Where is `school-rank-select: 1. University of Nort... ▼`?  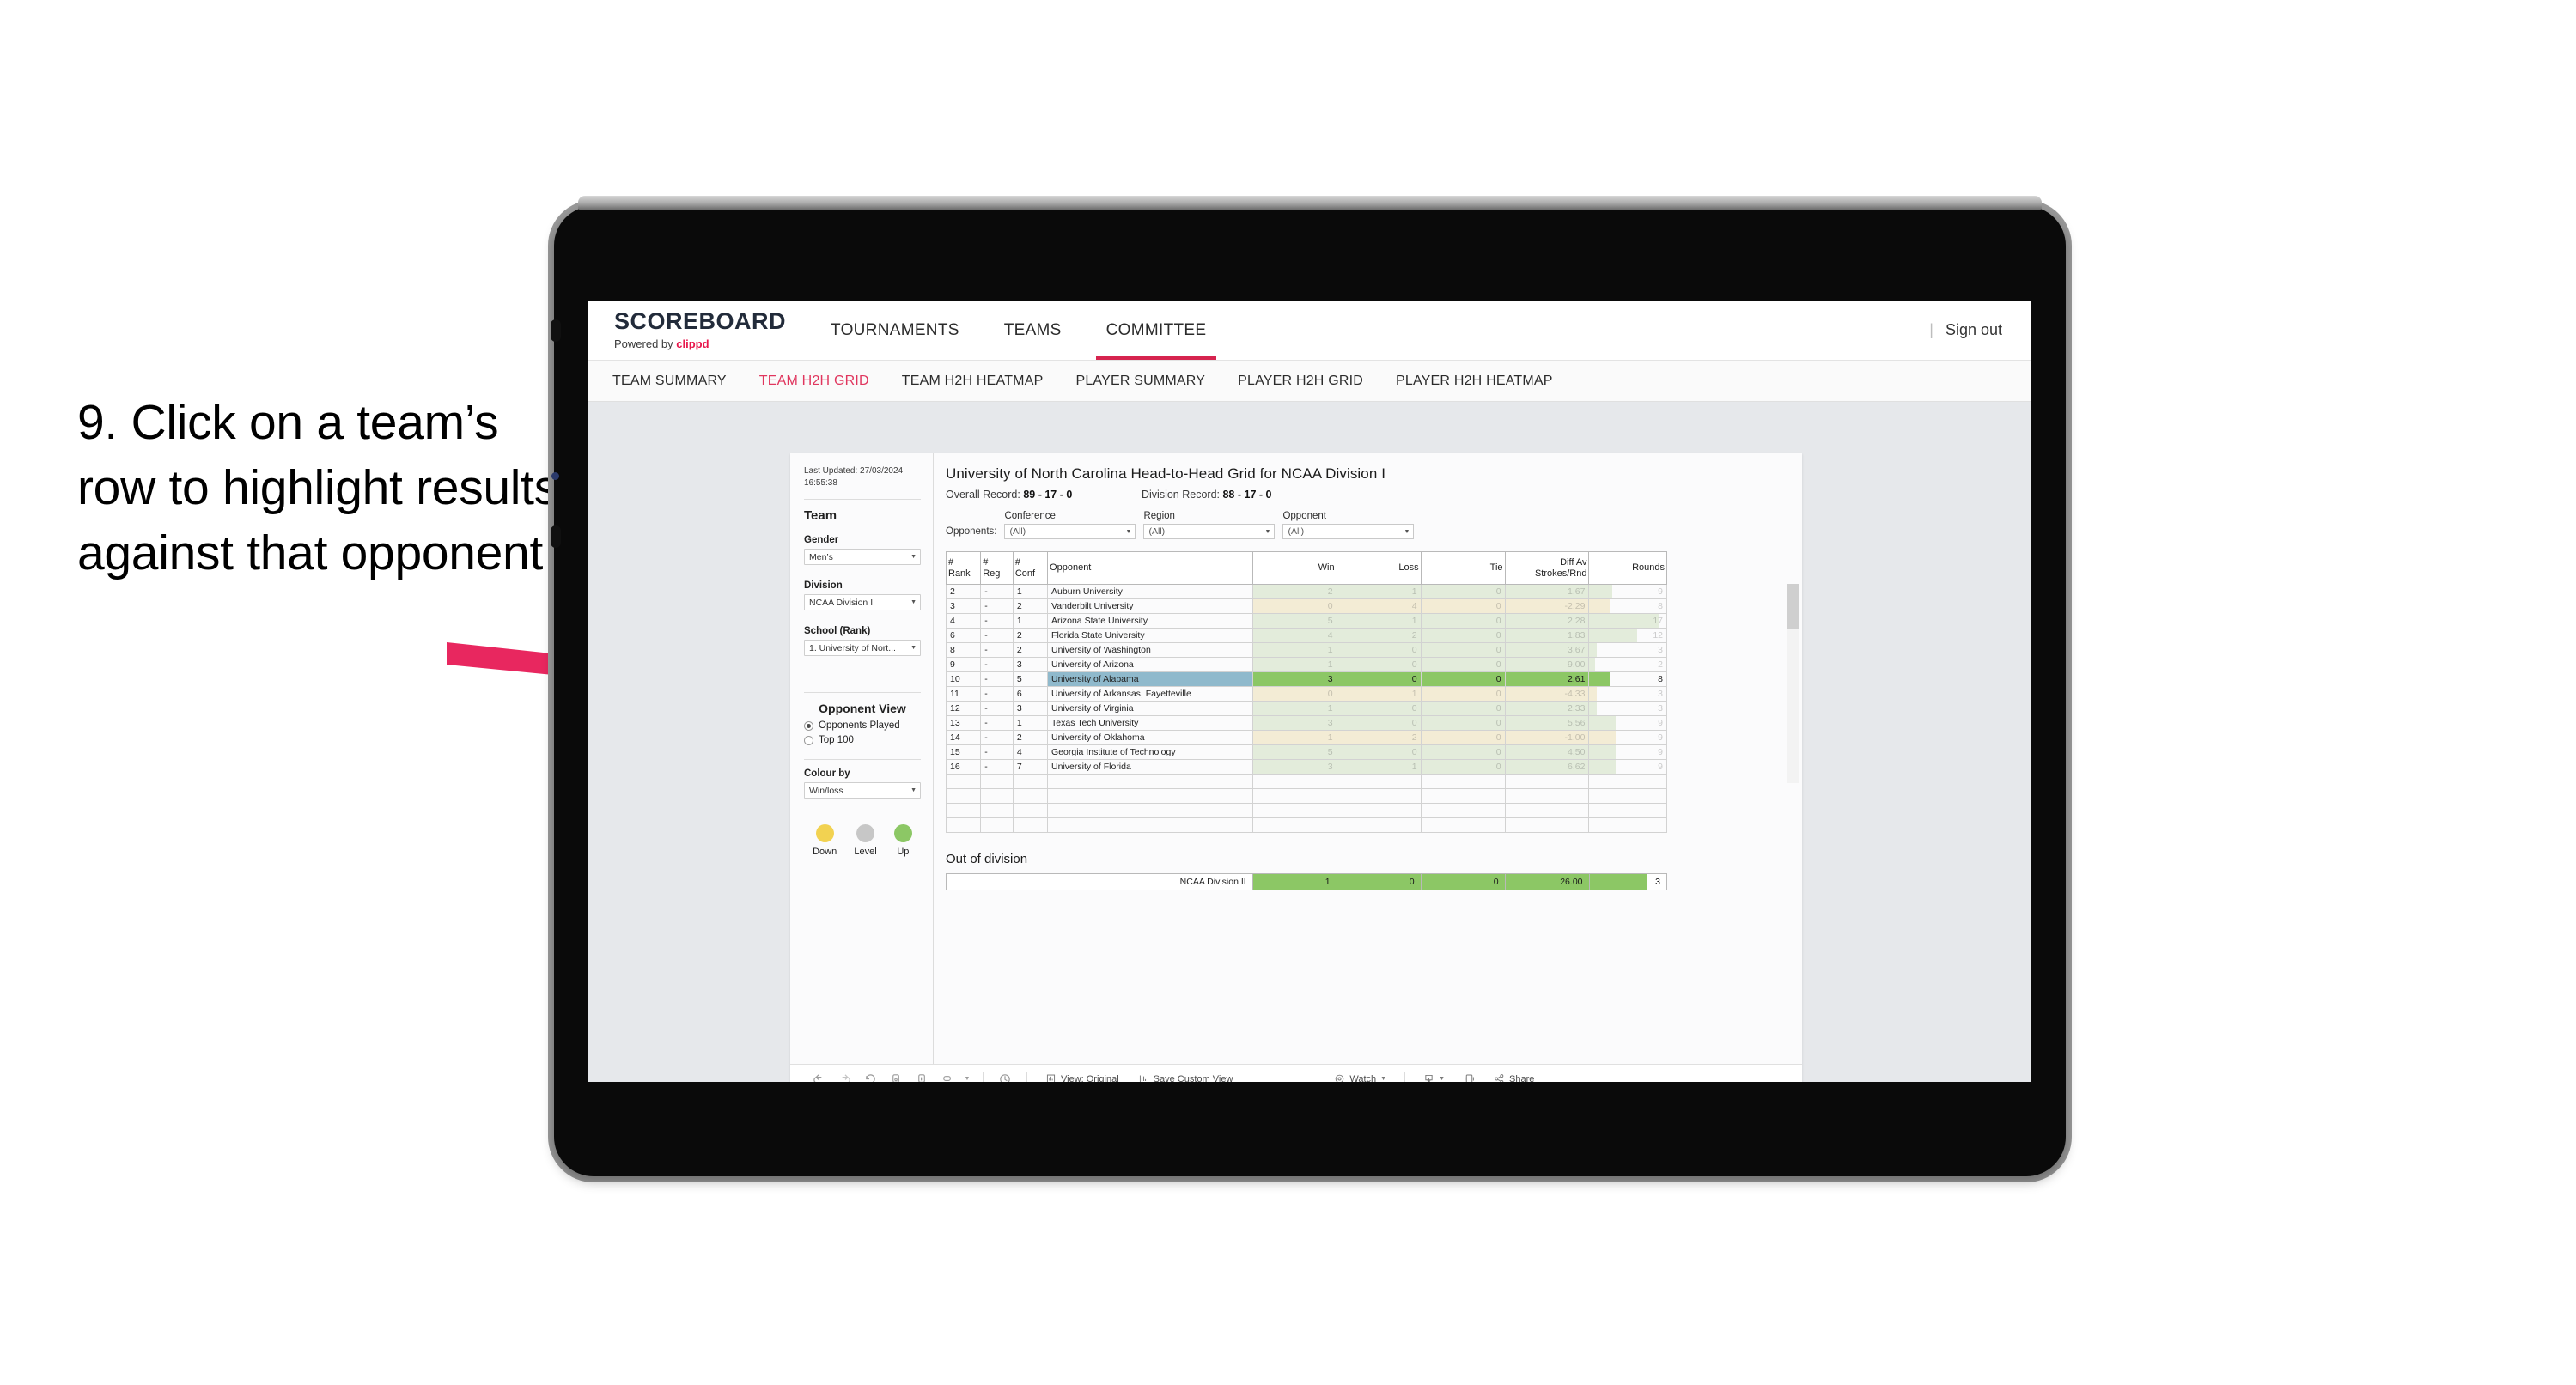
school-rank-select: 1. University of Nort... ▼ is located at coordinates (862, 648).